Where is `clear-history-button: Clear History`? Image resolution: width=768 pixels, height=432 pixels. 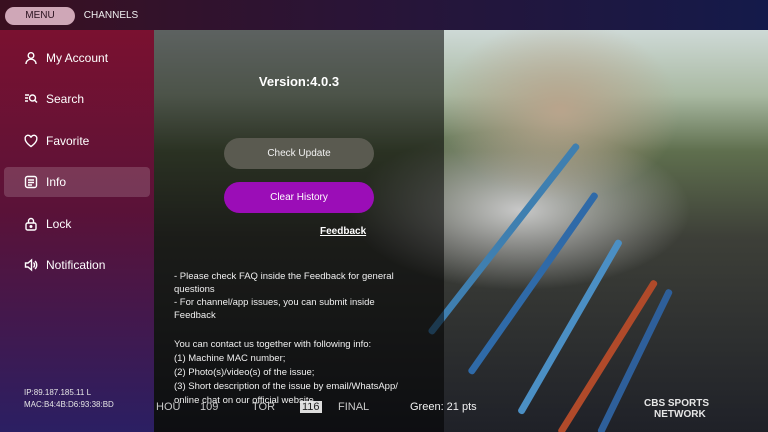 clear-history-button: Clear History is located at coordinates (299, 197).